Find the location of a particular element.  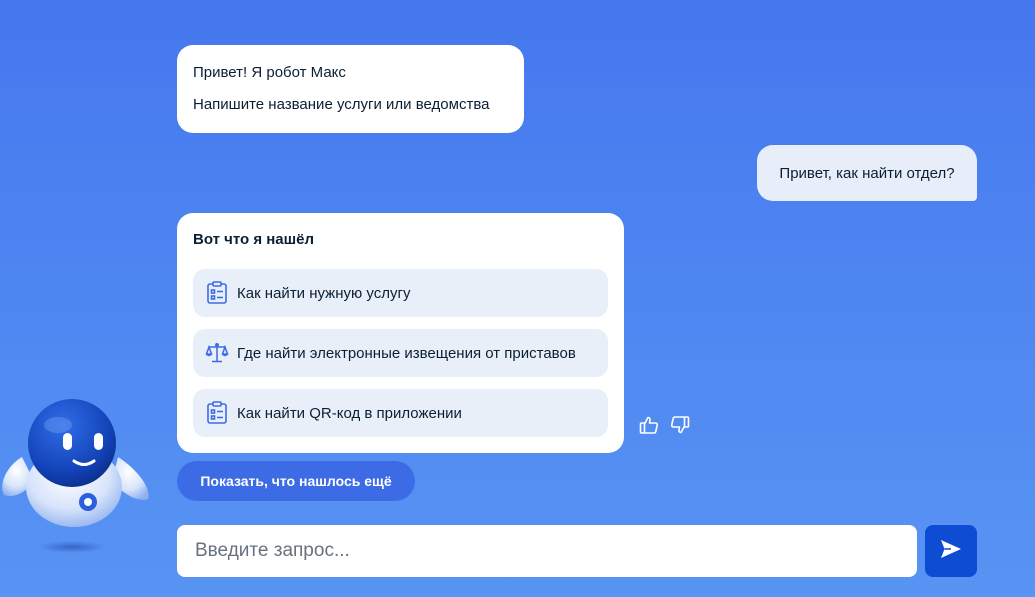

query-input is located at coordinates (547, 551).